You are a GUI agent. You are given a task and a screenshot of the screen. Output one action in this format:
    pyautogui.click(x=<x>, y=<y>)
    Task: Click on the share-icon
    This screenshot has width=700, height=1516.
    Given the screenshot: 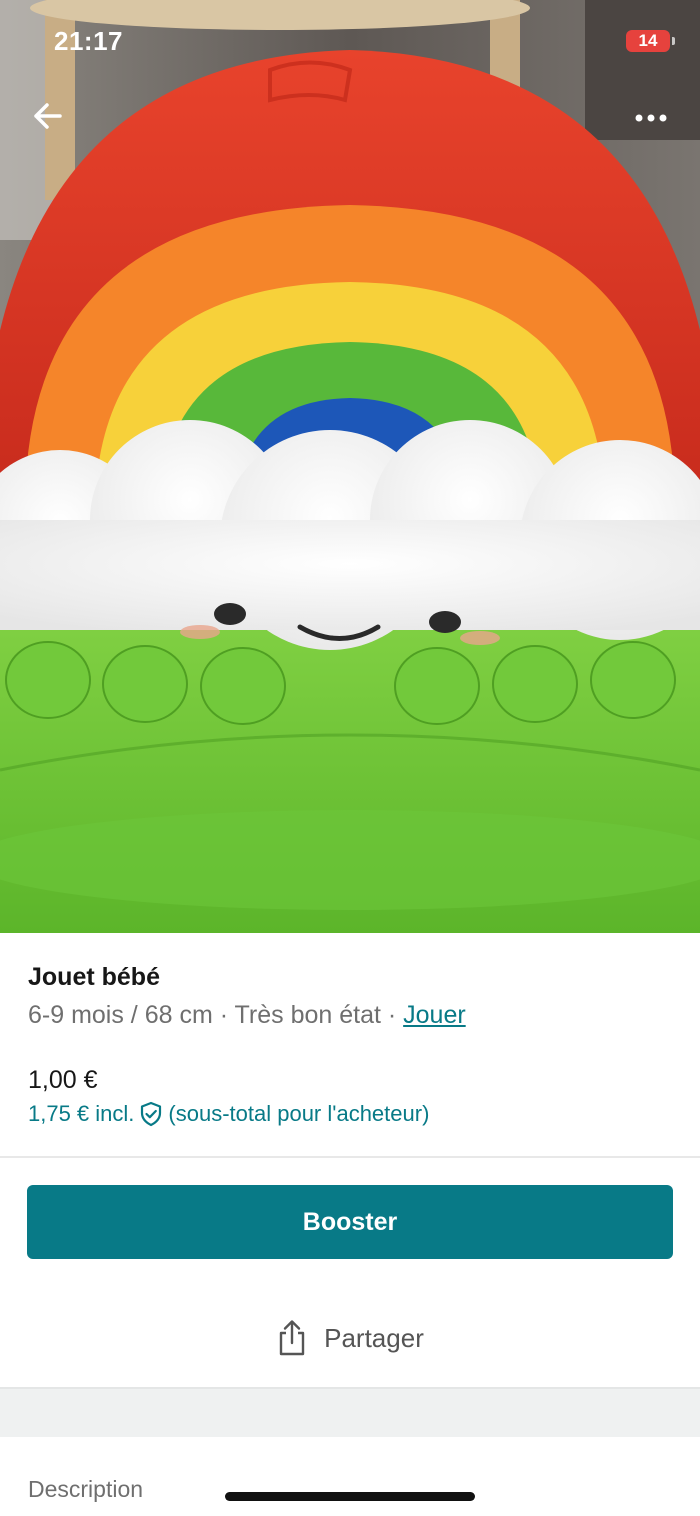 What is the action you would take?
    pyautogui.click(x=292, y=1338)
    